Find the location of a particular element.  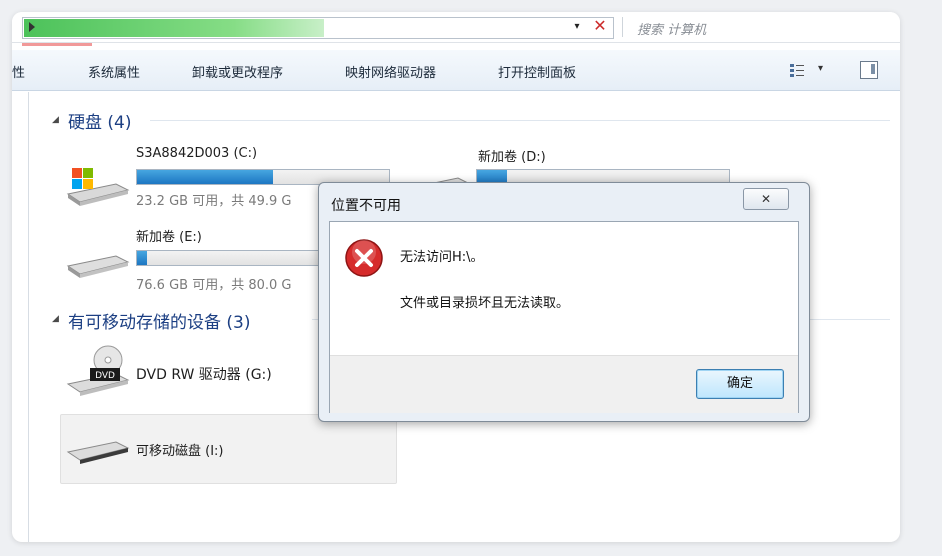

dvd-badge: DVD is located at coordinates (105, 376).